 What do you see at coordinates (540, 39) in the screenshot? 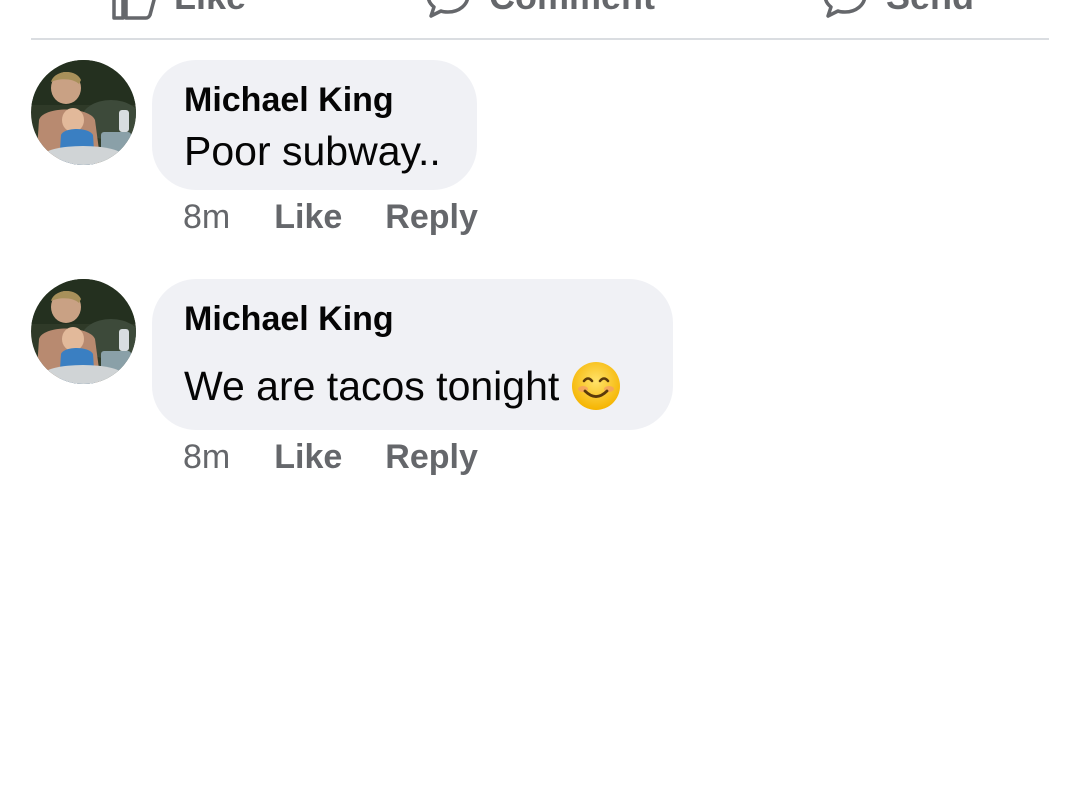
I see `divider` at bounding box center [540, 39].